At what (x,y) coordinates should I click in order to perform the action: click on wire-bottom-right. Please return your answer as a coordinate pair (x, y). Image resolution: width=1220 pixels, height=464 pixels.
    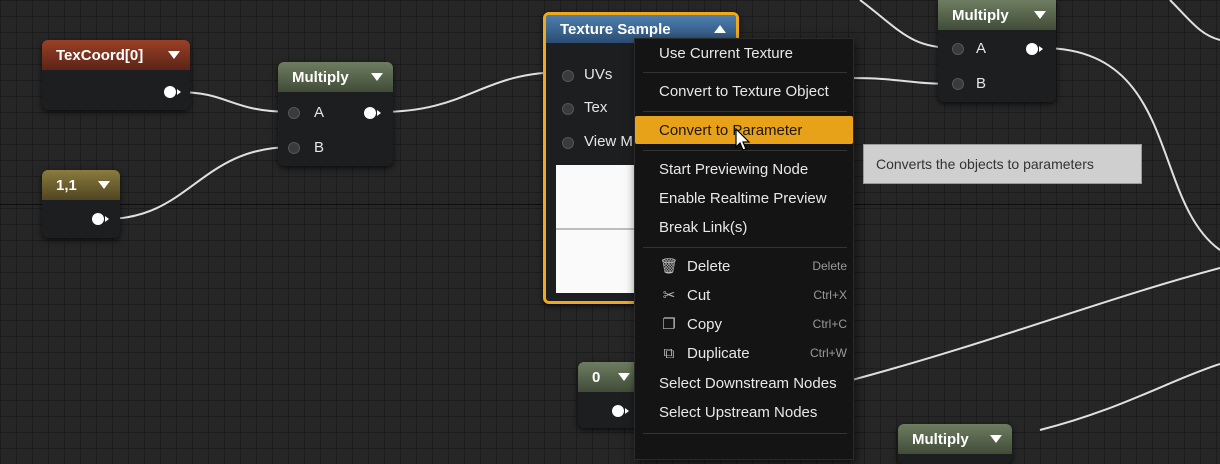
    Looking at the image, I should click on (1129, 397).